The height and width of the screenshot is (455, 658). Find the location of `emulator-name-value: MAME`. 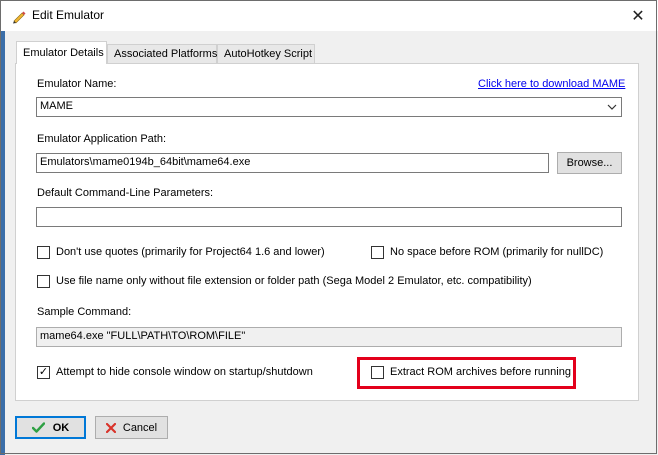

emulator-name-value: MAME is located at coordinates (56, 106).